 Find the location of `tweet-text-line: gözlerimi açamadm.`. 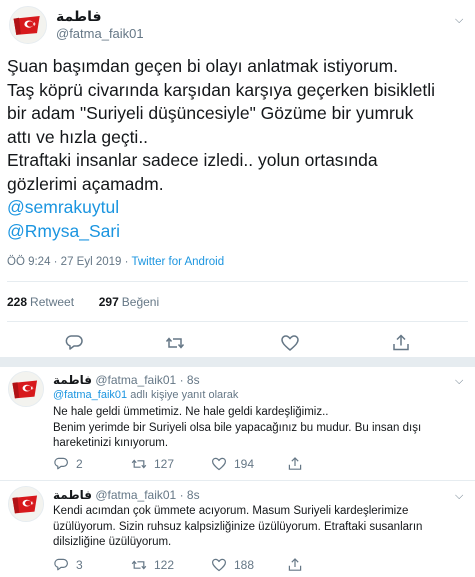

tweet-text-line: gözlerimi açamadm. is located at coordinates (85, 183).